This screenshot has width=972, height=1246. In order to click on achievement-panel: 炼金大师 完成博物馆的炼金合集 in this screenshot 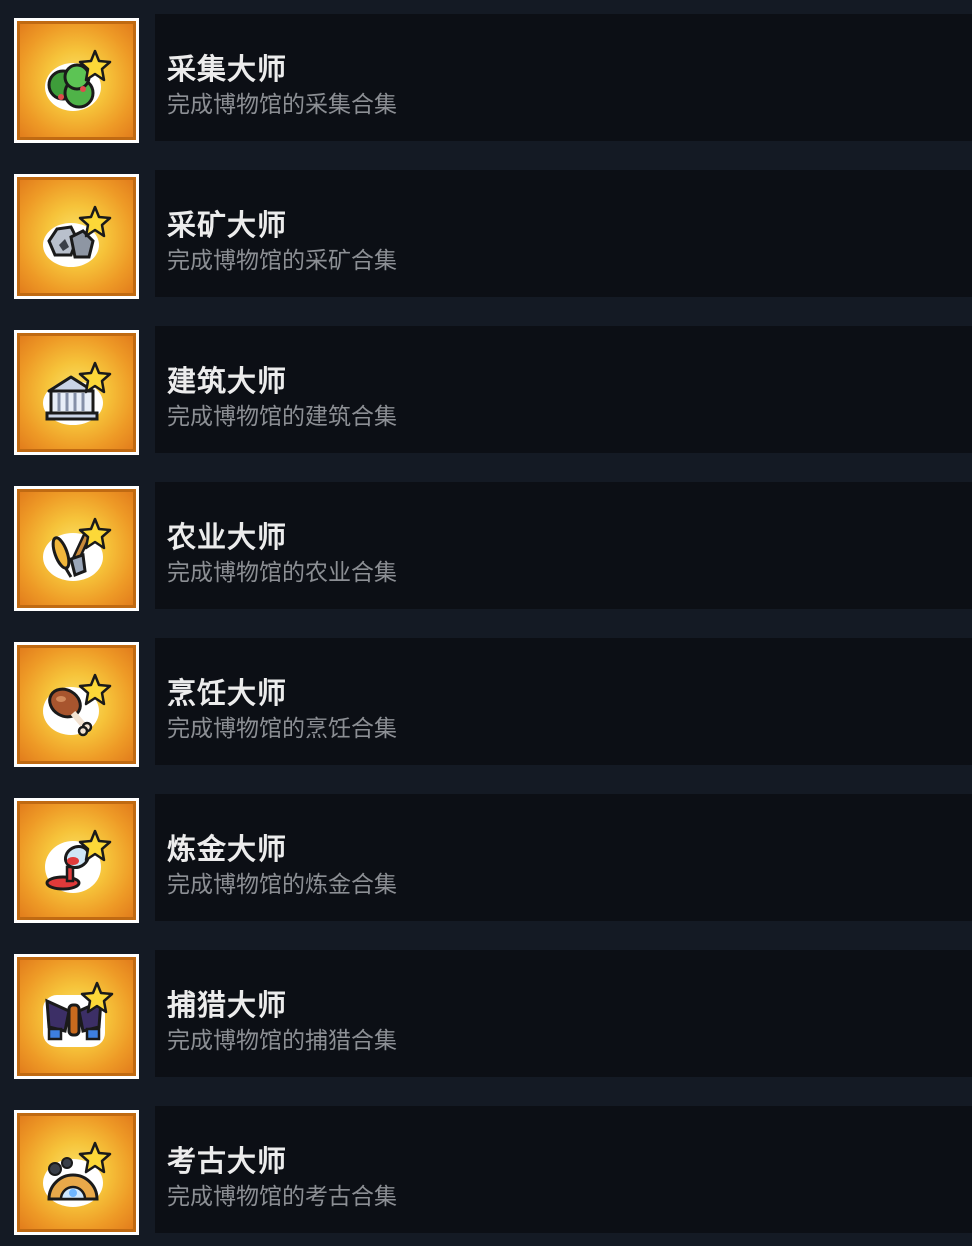, I will do `click(563, 857)`.